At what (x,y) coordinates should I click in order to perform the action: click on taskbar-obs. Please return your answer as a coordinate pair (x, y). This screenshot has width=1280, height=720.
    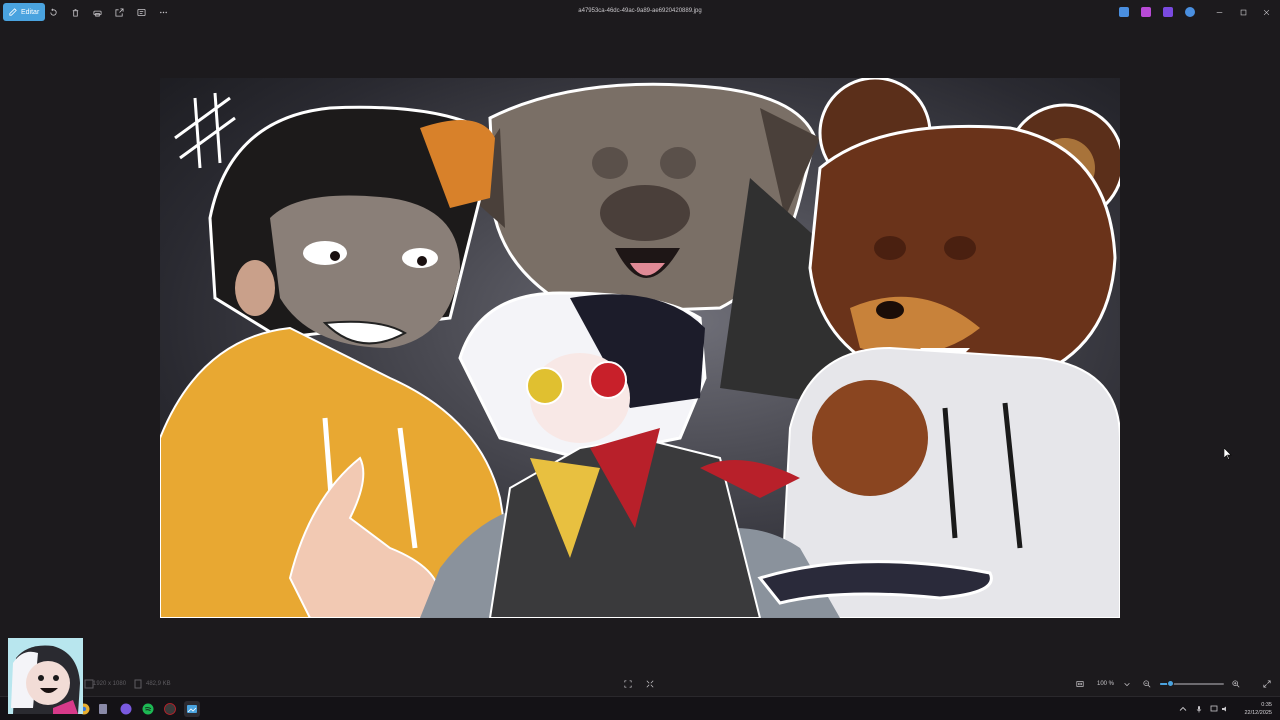
    Looking at the image, I should click on (170, 709).